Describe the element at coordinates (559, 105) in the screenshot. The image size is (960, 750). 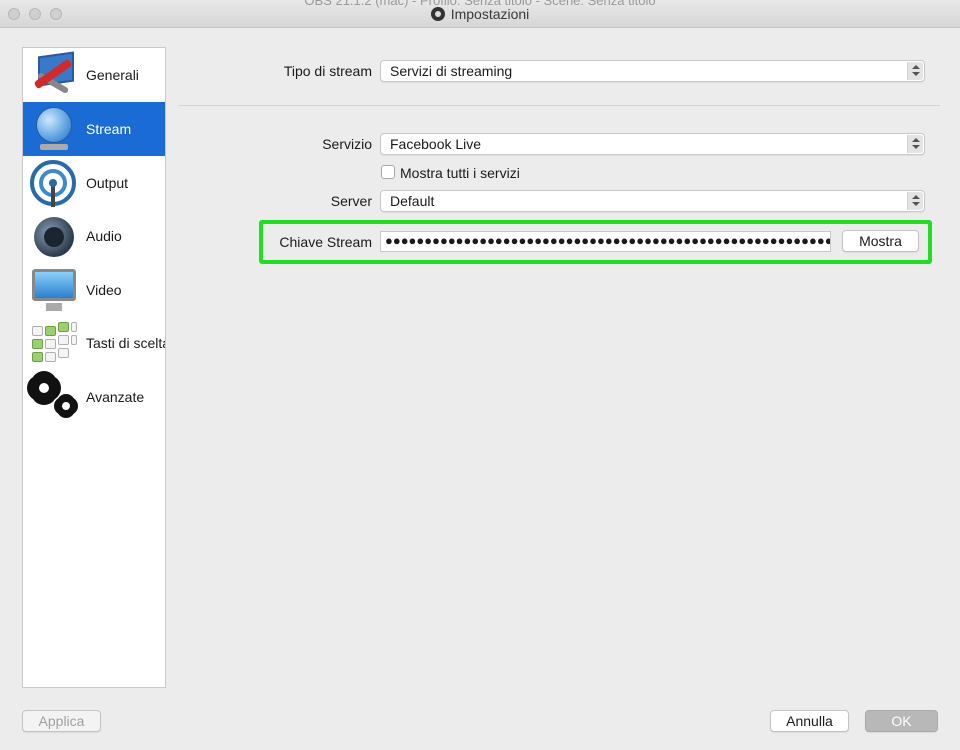
I see `section-divider` at that location.